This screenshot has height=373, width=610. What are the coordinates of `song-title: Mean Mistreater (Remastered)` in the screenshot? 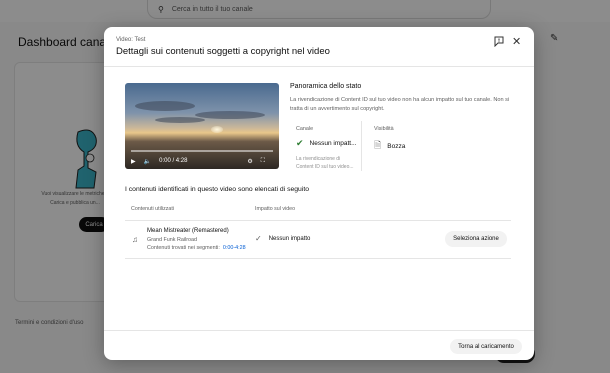 It's located at (188, 231).